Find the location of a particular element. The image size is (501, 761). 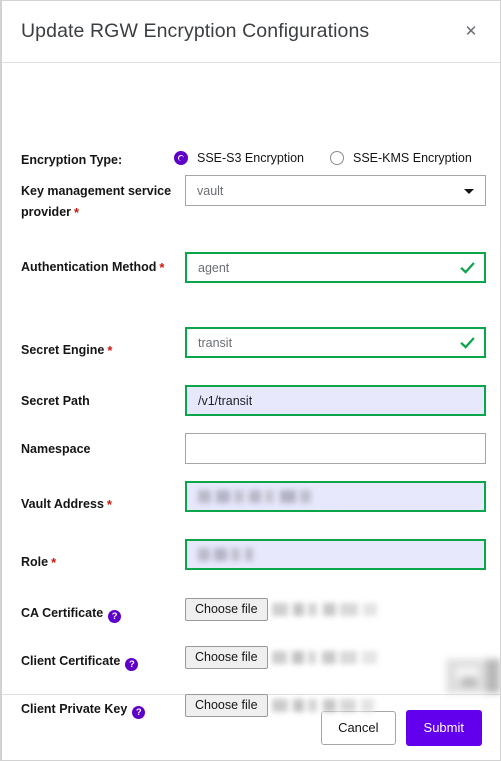

radio-unselected-icon is located at coordinates (337, 158).